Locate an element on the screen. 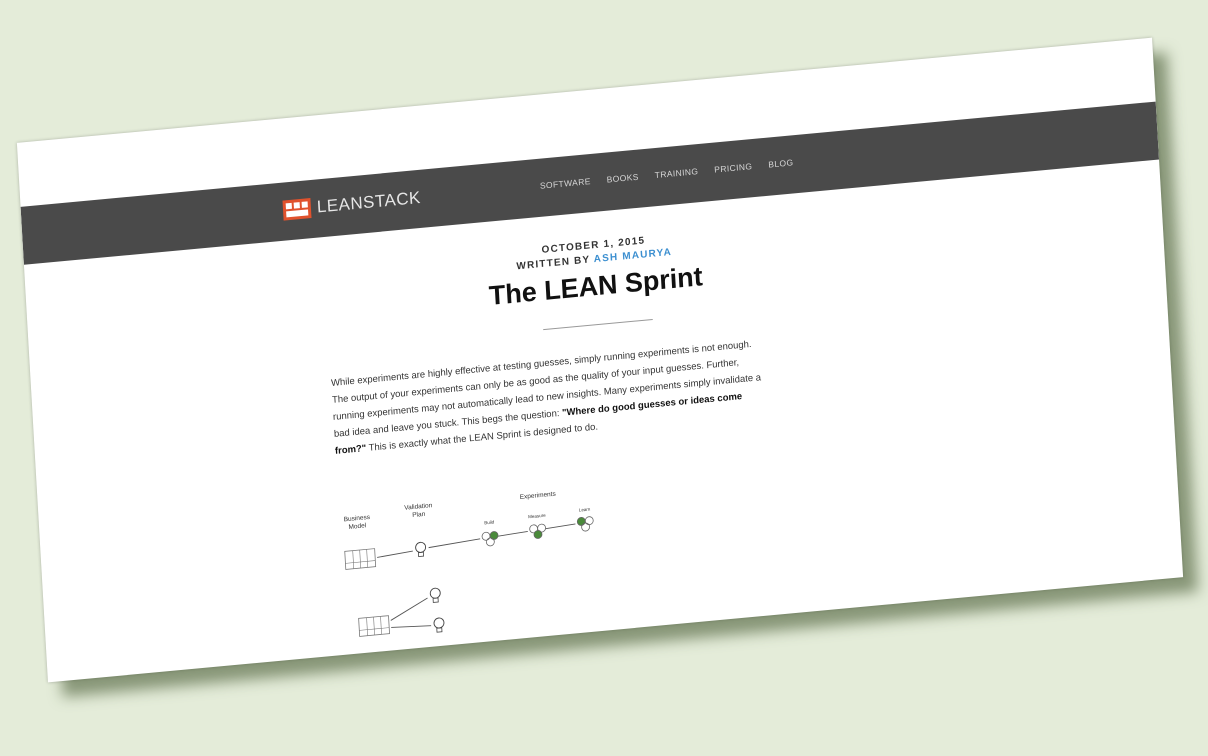  validation-plan-label: Validation is located at coordinates (418, 507).